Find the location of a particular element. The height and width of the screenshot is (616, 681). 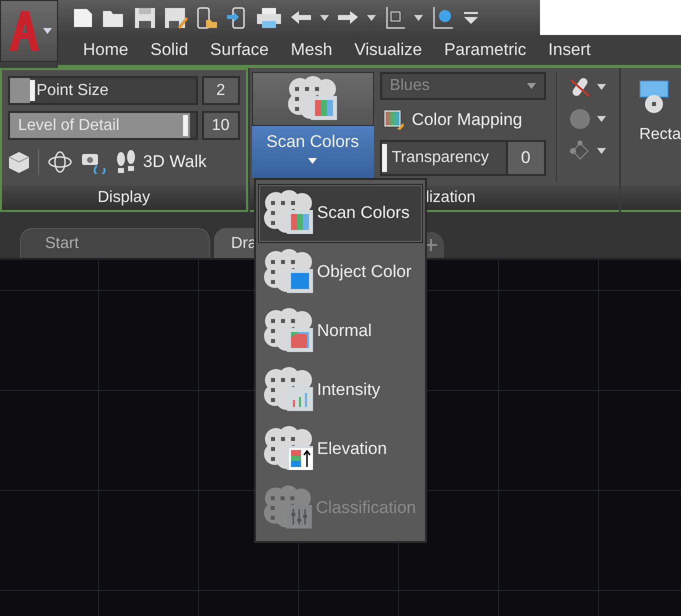

slider-label: Level of Detail is located at coordinates (69, 125).